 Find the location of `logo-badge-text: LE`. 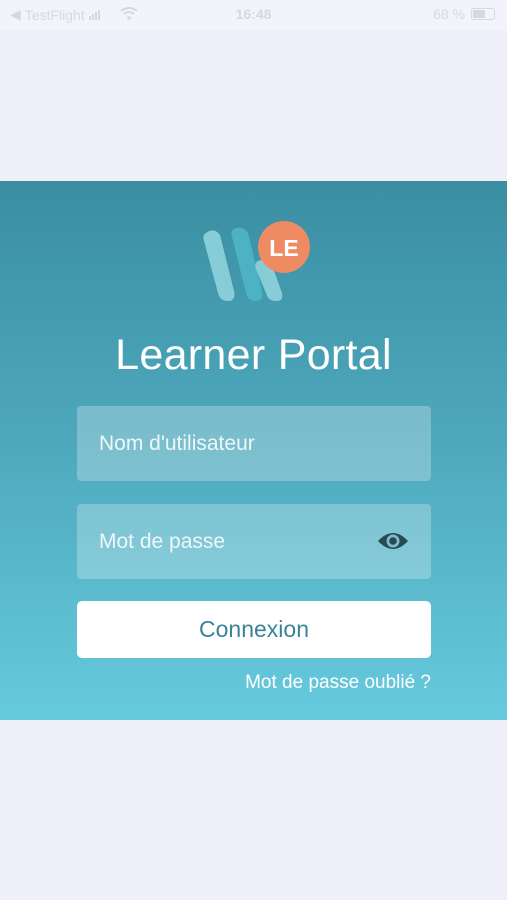

logo-badge-text: LE is located at coordinates (283, 248).